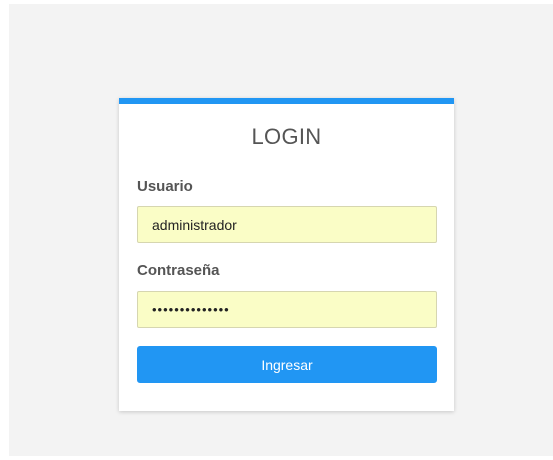 Image resolution: width=553 pixels, height=460 pixels. I want to click on username-input, so click(287, 224).